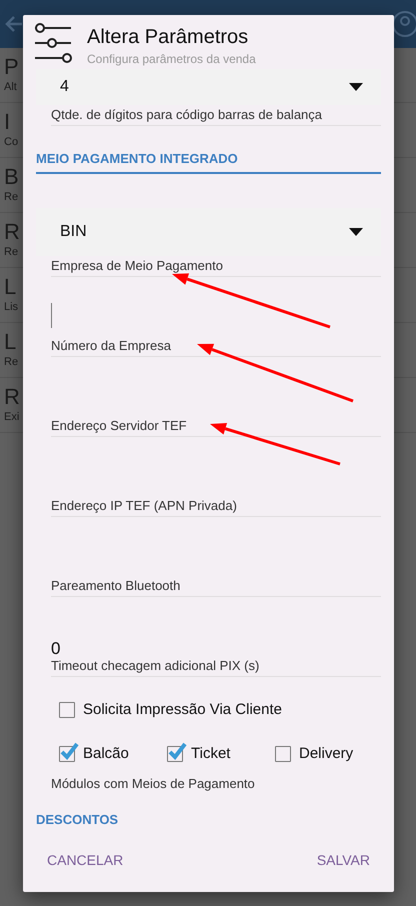  What do you see at coordinates (170, 709) in the screenshot?
I see `checkbox: Solicita Impressão Via Cliente` at bounding box center [170, 709].